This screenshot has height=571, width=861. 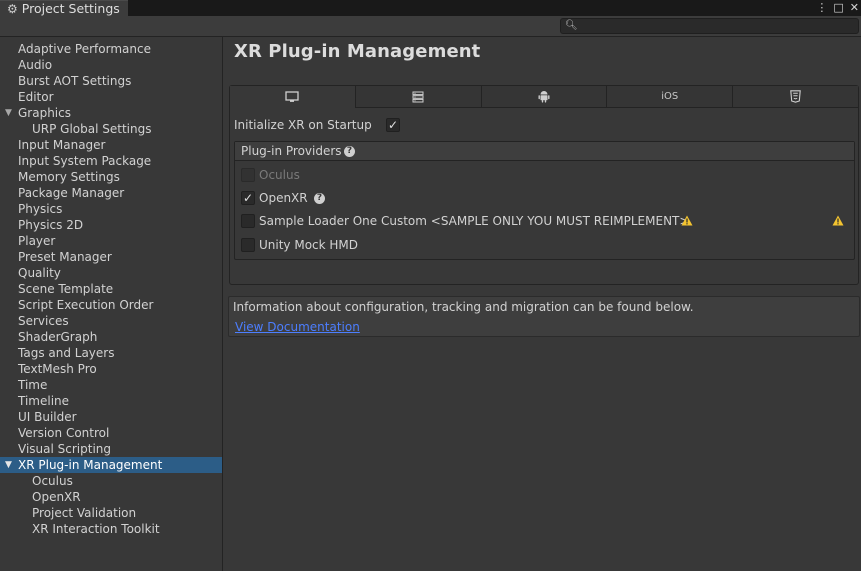 I want to click on provider-oculus-label: Oculus, so click(x=279, y=175).